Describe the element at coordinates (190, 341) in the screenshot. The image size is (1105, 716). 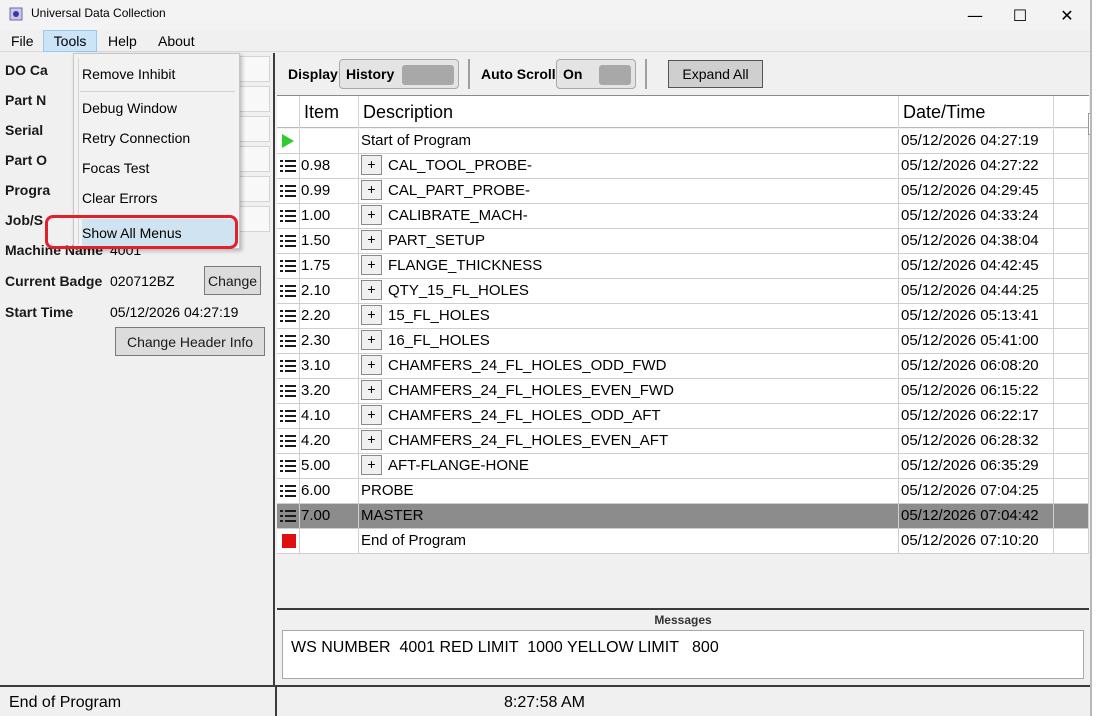
I see `change-header-info-button: Change Header Info` at that location.